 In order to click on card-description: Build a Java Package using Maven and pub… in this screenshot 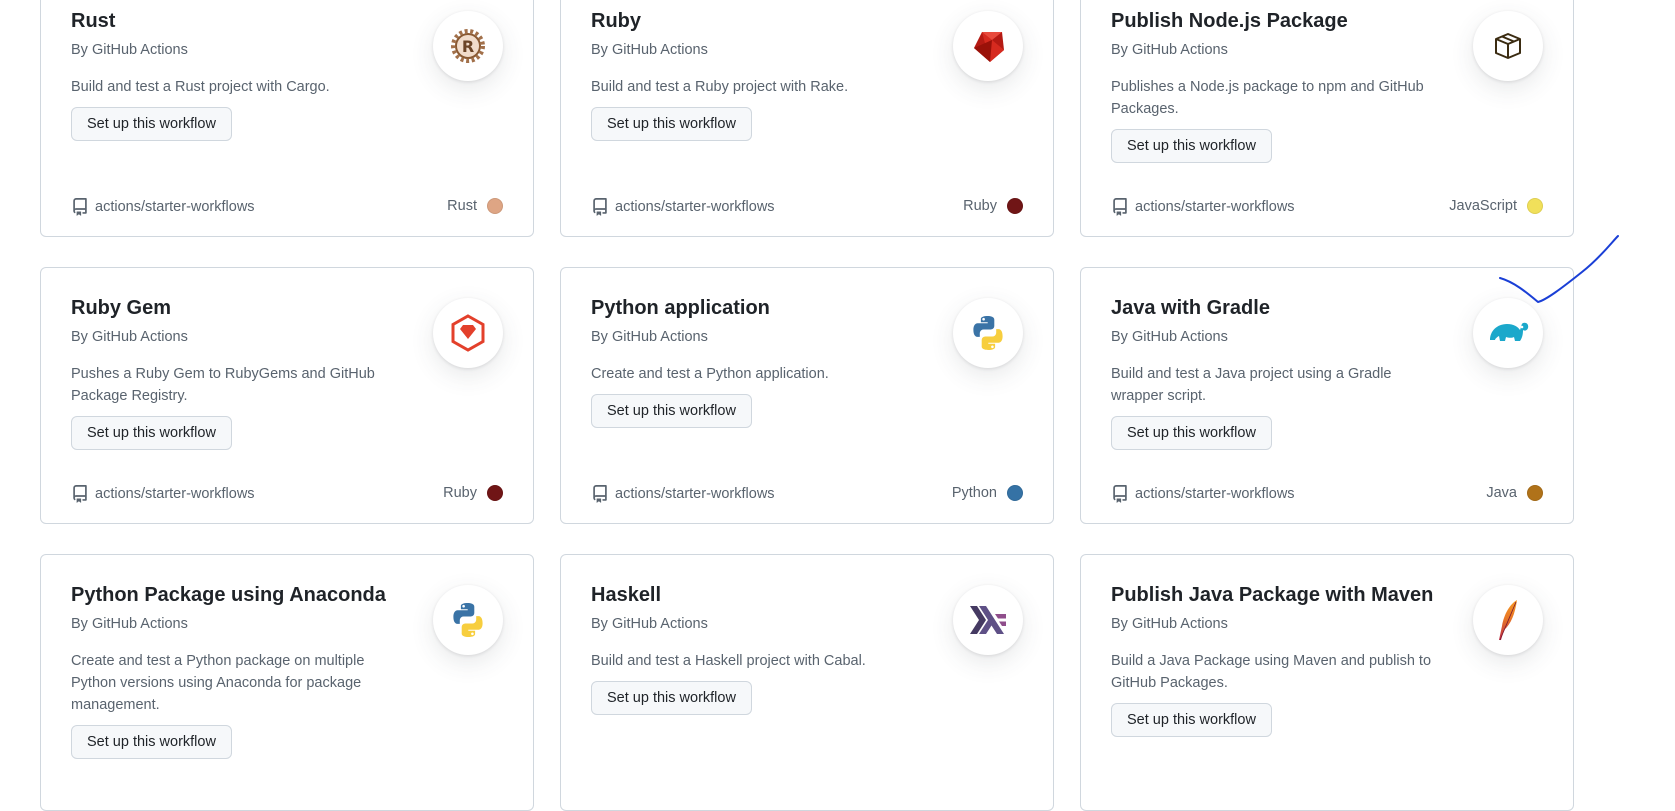, I will do `click(1271, 672)`.